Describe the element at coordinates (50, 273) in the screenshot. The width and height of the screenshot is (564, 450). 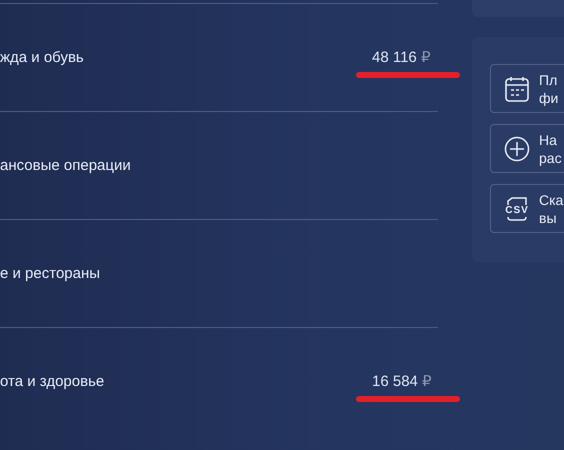
I see `category-name: е и рестораны` at that location.